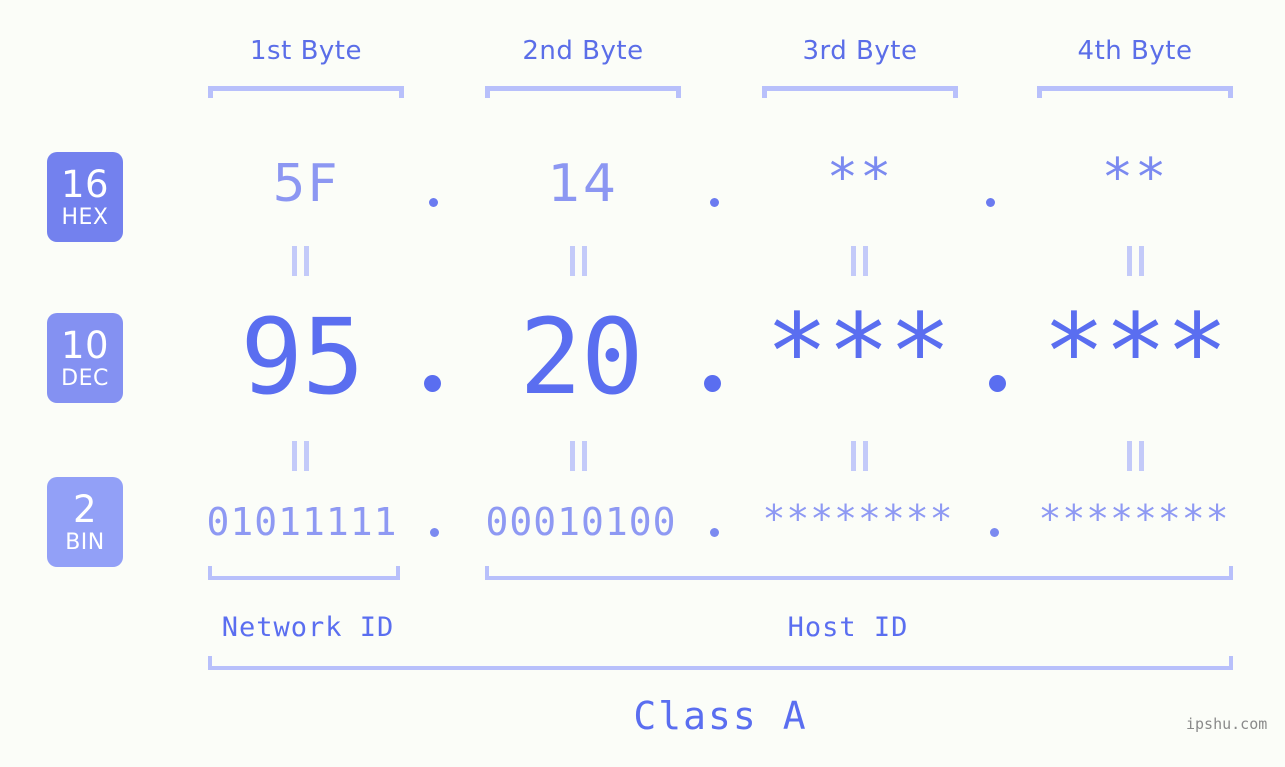 This screenshot has width=1285, height=767. Describe the element at coordinates (306, 184) in the screenshot. I see `hex-value-byte-1: 5F` at that location.